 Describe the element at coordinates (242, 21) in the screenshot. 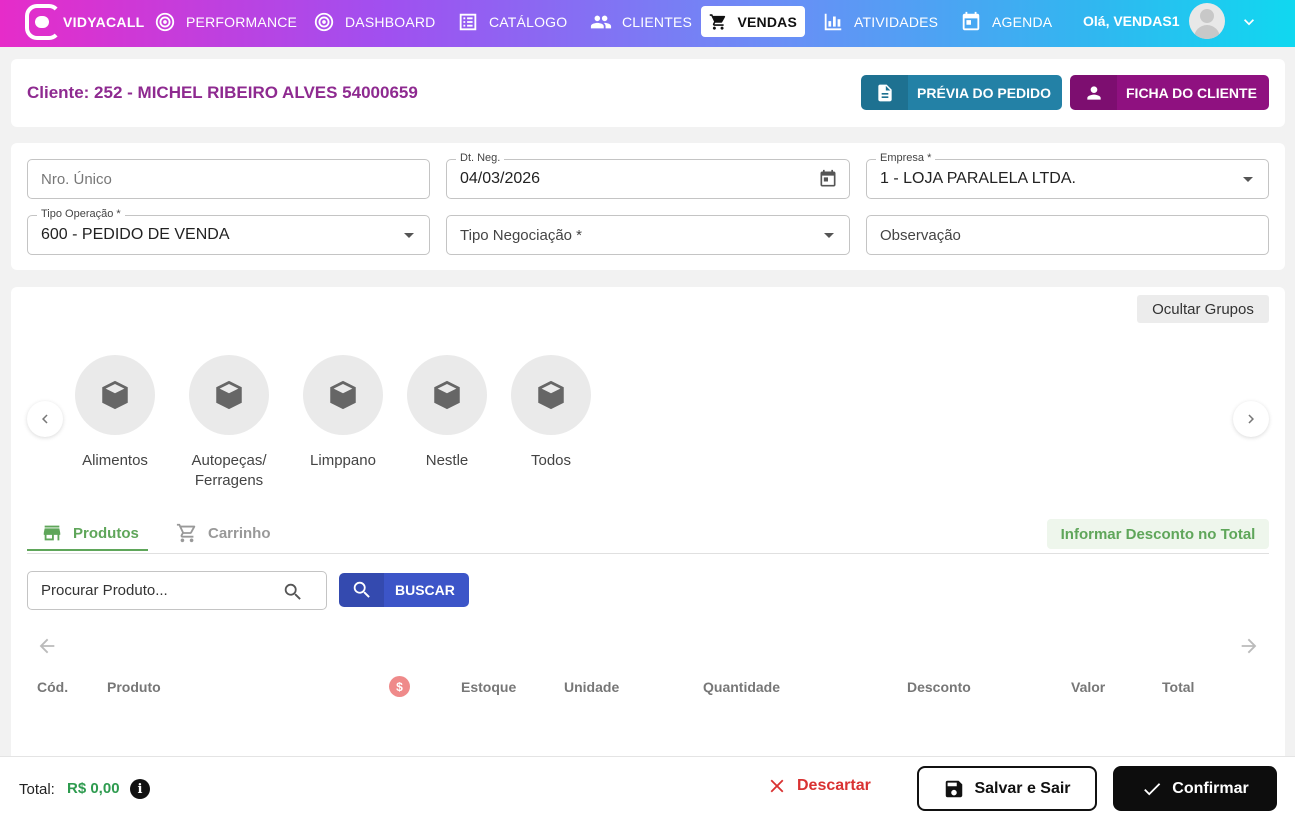

I see `nav-performance-label: PERFORMANCE` at that location.